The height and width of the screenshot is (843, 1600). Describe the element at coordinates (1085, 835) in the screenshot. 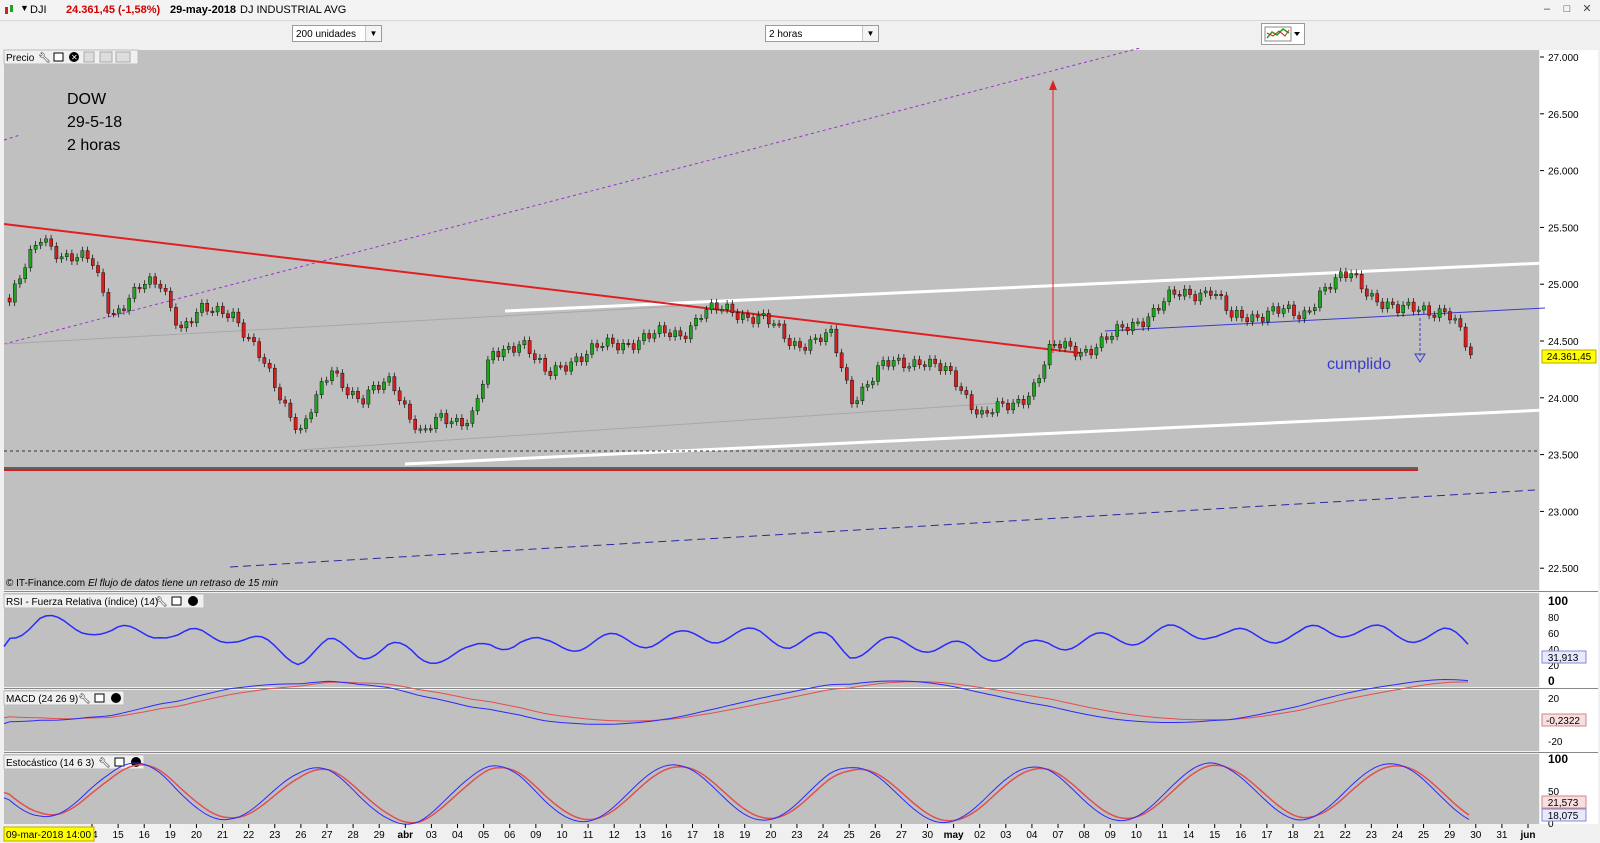

I see `x-tick-label: 08` at that location.